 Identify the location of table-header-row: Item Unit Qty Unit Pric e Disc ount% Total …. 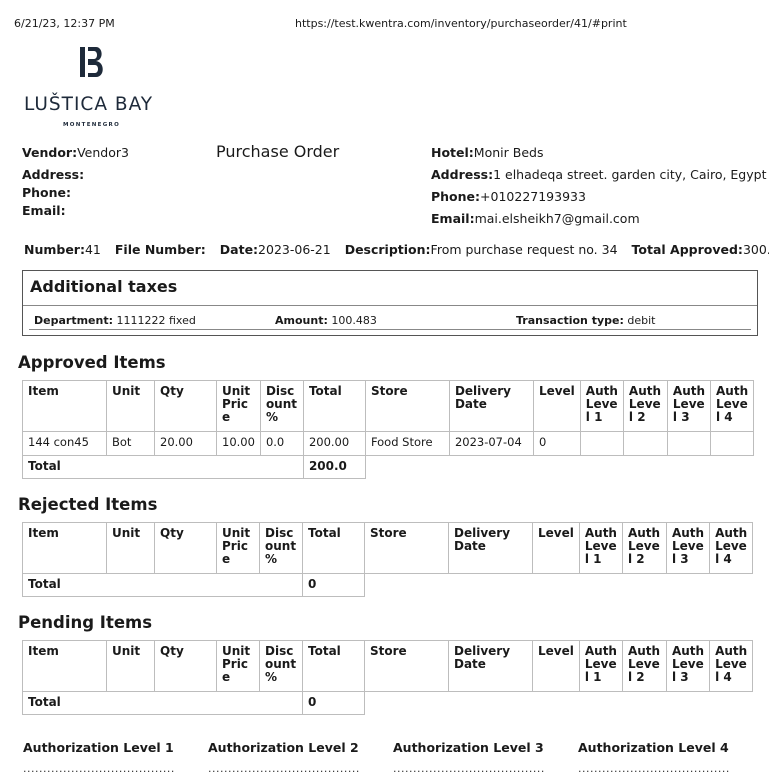
(388, 406).